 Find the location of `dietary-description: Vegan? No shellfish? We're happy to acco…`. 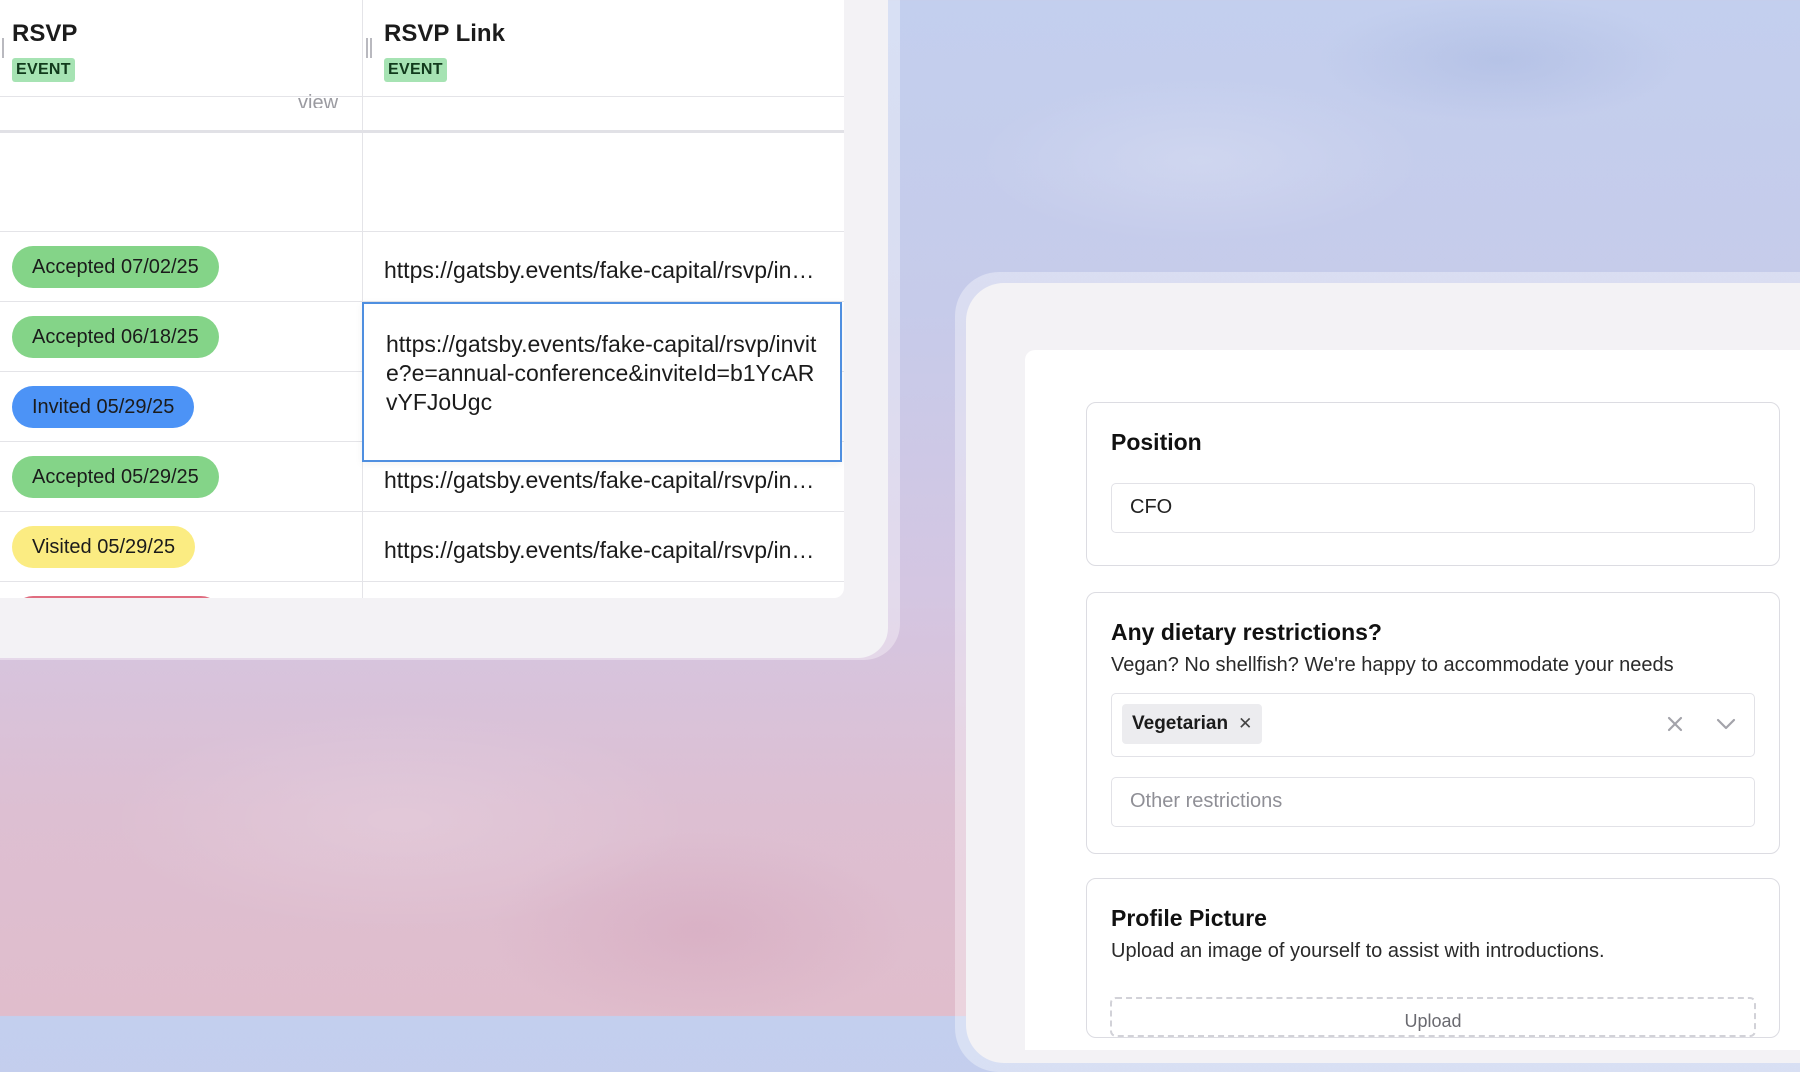

dietary-description: Vegan? No shellfish? We're happy to acco… is located at coordinates (1392, 665).